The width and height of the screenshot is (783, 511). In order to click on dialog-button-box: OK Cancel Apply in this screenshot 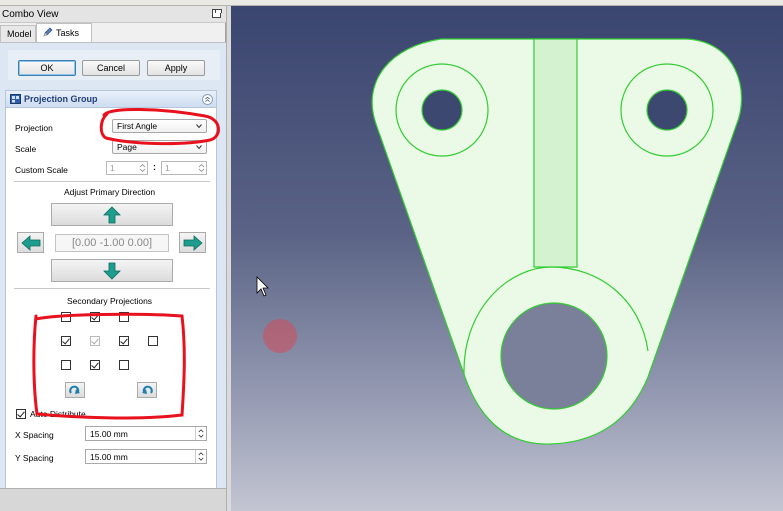, I will do `click(114, 65)`.